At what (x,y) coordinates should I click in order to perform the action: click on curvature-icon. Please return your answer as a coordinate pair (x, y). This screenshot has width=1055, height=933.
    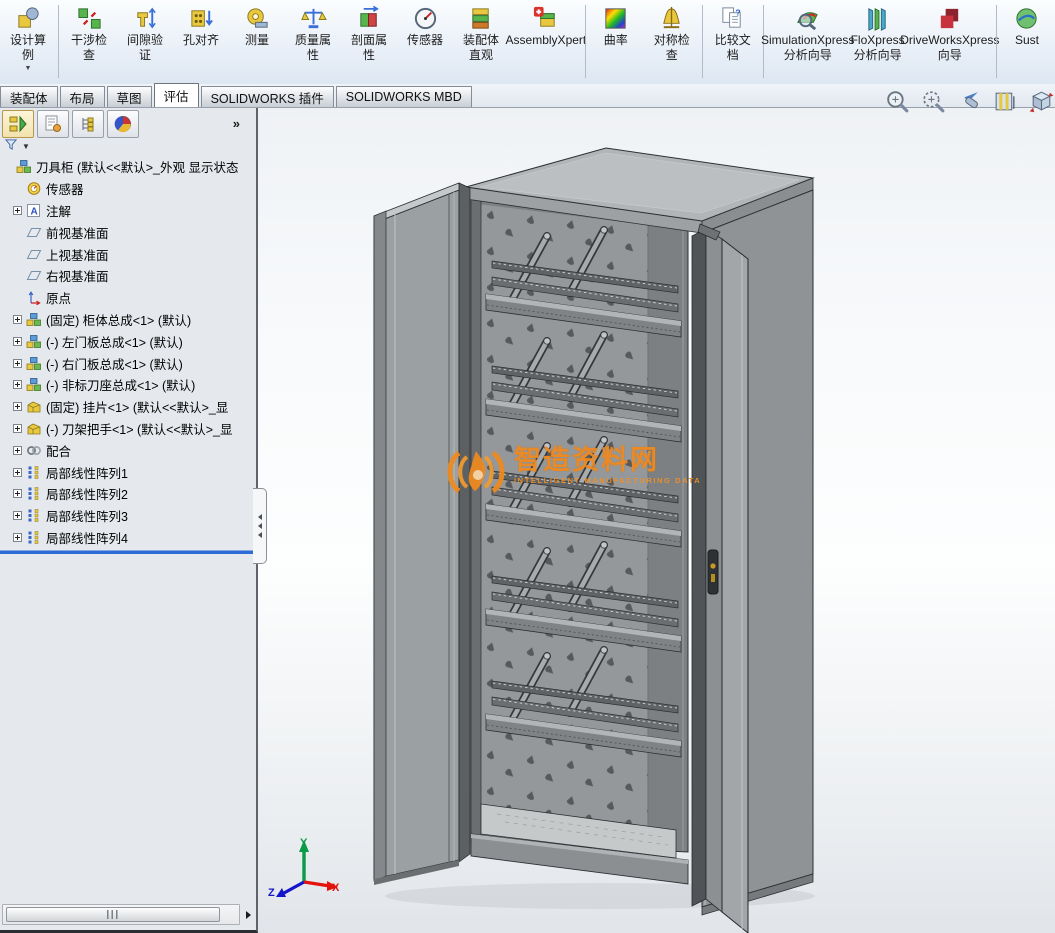
    Looking at the image, I should click on (616, 18).